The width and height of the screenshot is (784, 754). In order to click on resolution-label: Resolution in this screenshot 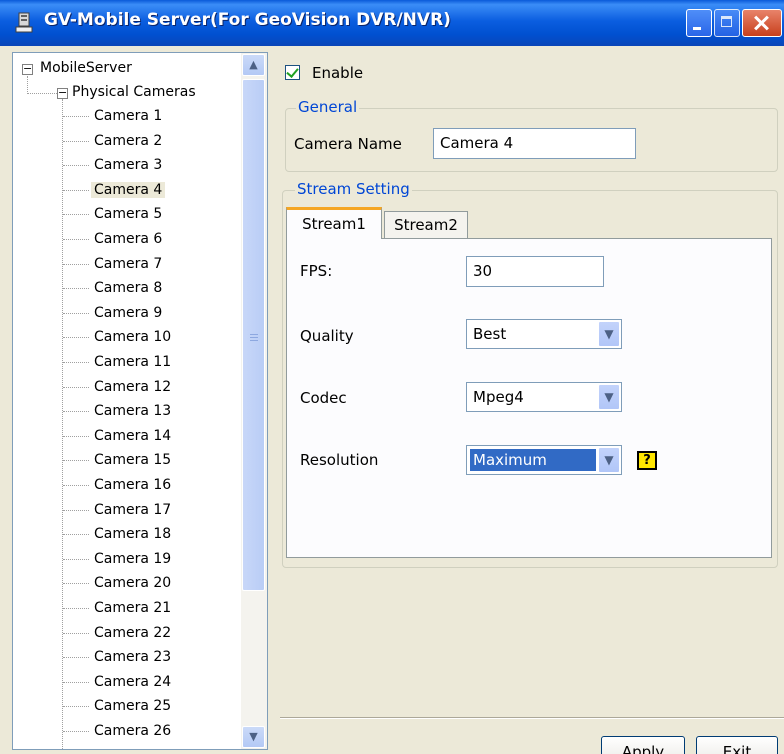, I will do `click(339, 460)`.